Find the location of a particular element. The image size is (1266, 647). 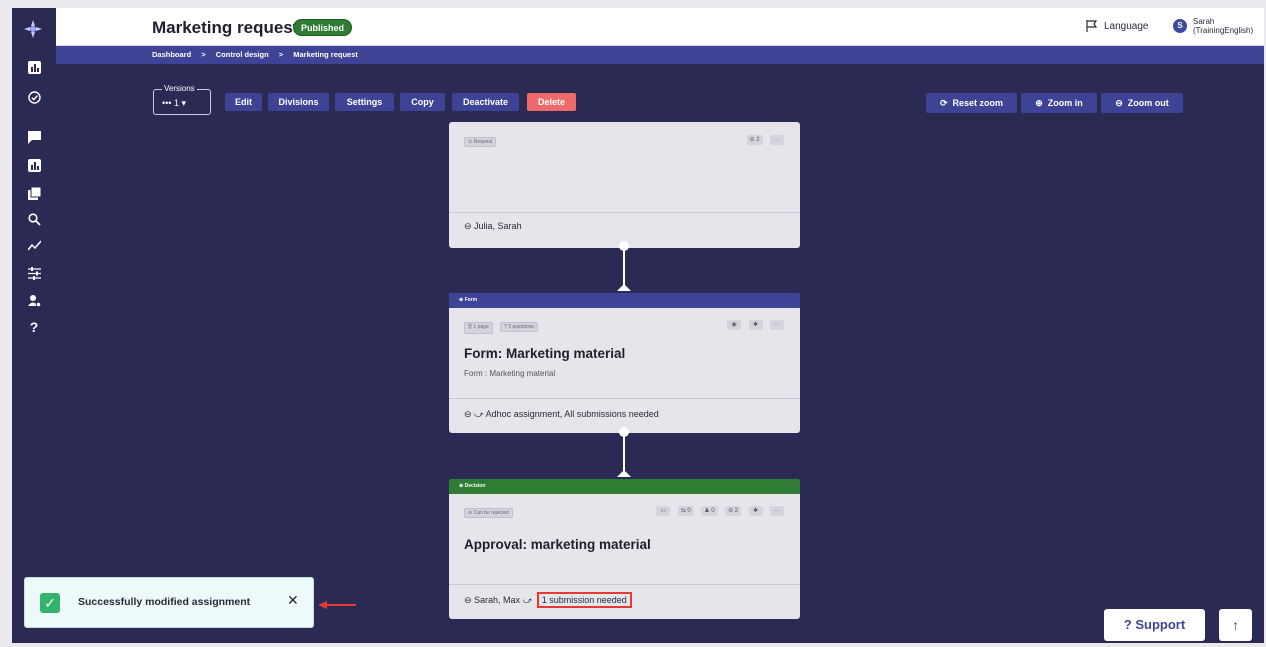

decision-node-header: ⊕ Decision is located at coordinates (624, 486).